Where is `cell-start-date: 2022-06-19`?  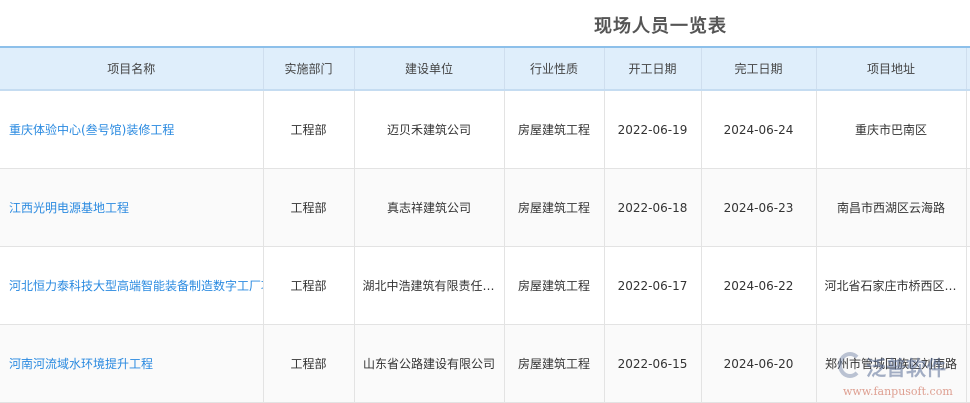
cell-start-date: 2022-06-19 is located at coordinates (652, 129).